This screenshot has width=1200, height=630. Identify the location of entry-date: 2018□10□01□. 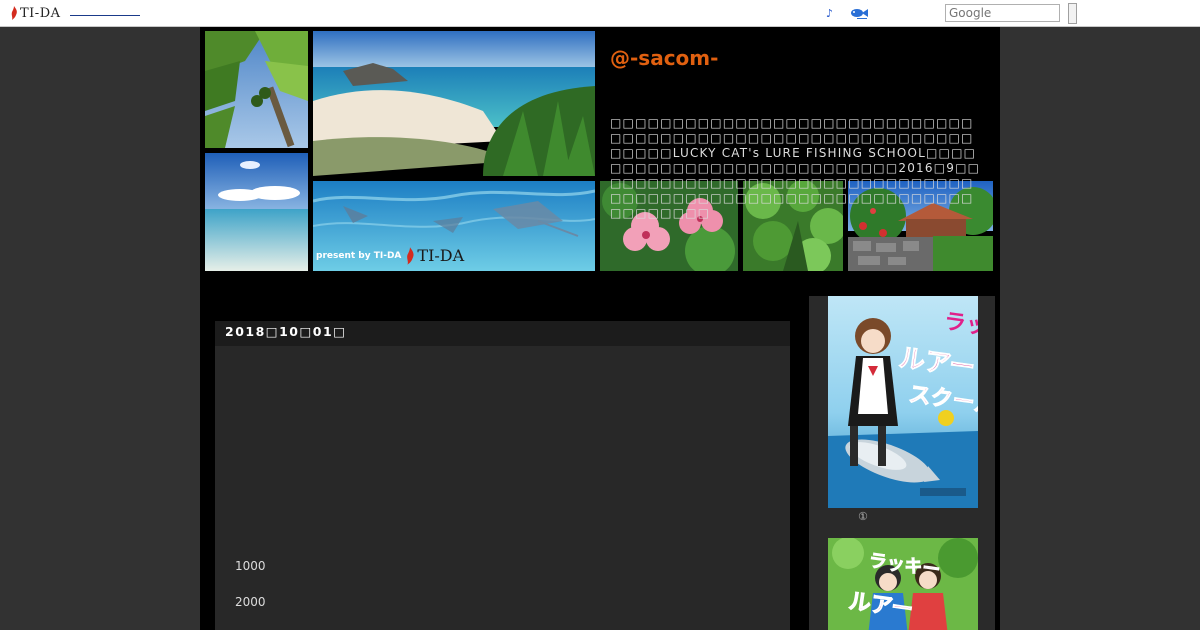
(502, 333).